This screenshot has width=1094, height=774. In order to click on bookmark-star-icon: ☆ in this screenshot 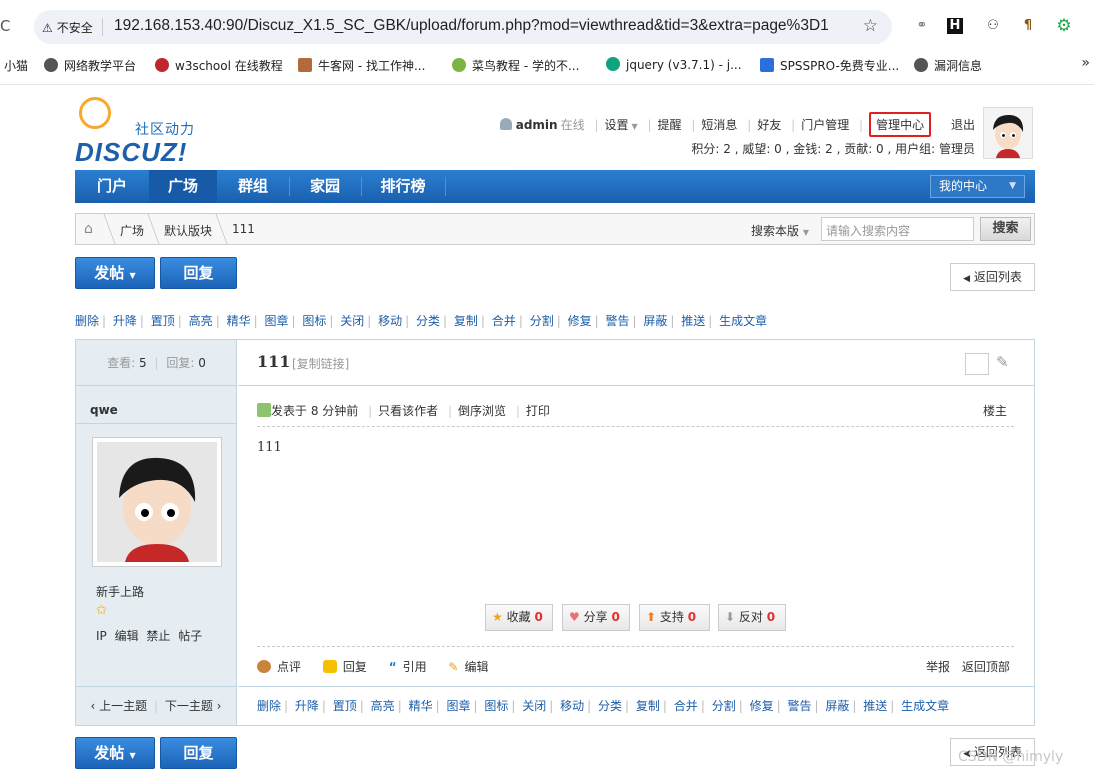, I will do `click(870, 26)`.